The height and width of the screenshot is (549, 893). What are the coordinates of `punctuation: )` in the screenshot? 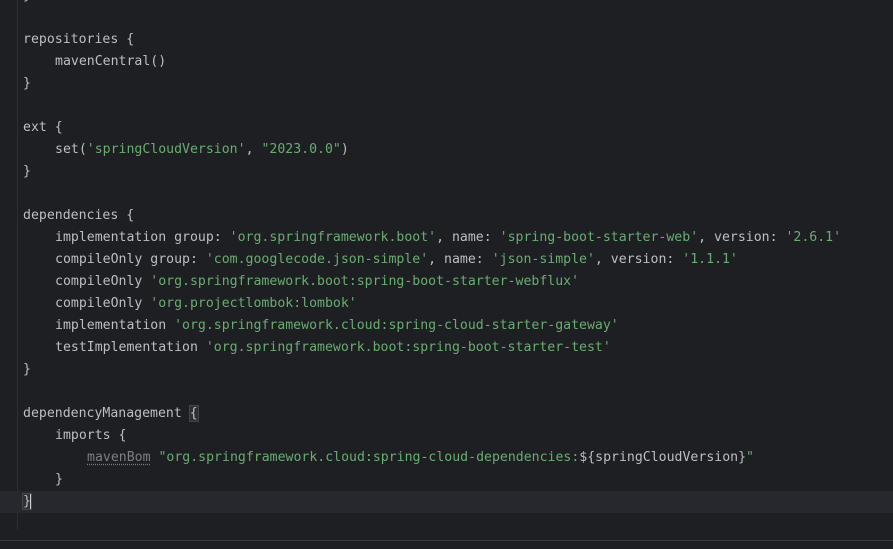 It's located at (344, 149).